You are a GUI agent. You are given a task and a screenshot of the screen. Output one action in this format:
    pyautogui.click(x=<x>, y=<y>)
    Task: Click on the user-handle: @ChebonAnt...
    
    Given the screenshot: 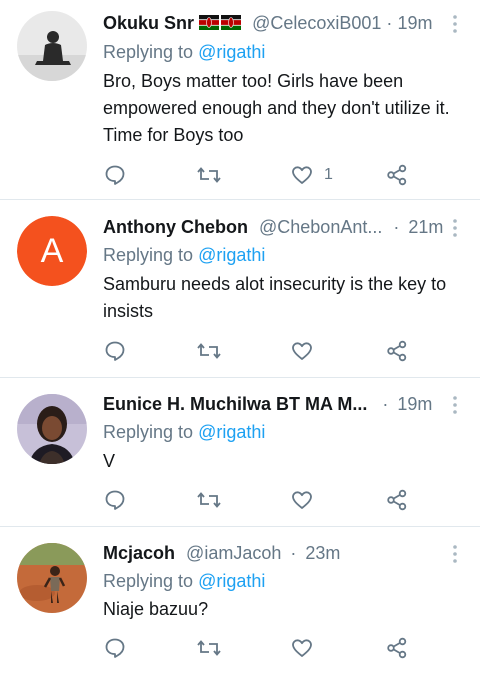 What is the action you would take?
    pyautogui.click(x=320, y=227)
    